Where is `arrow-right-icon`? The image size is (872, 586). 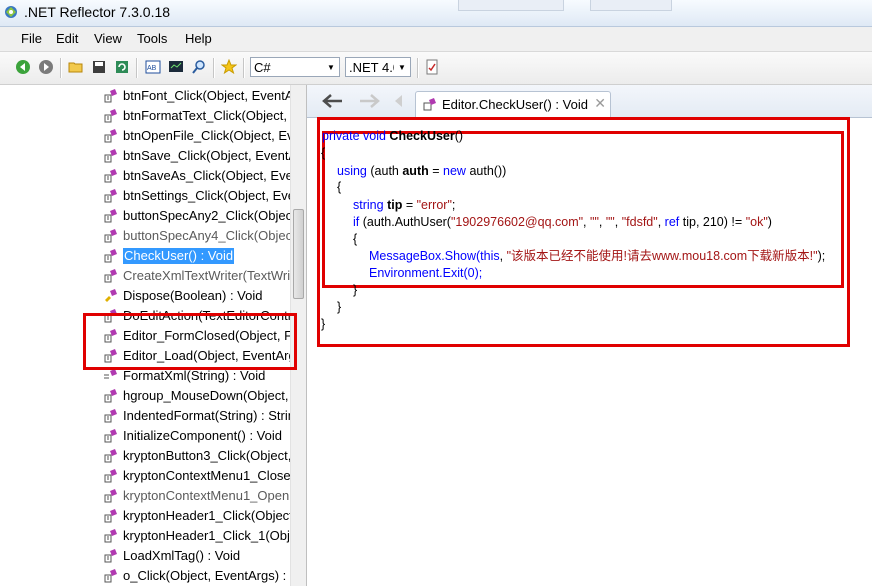 arrow-right-icon is located at coordinates (370, 101).